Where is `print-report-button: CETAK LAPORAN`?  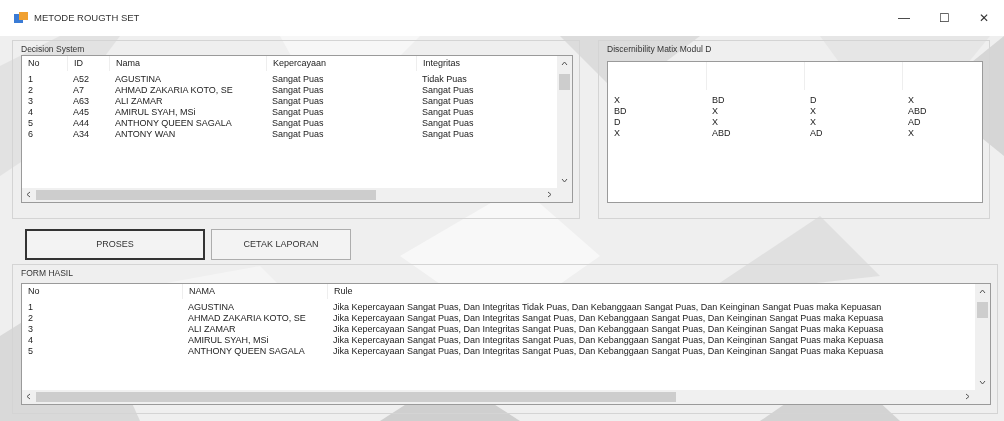 print-report-button: CETAK LAPORAN is located at coordinates (281, 244).